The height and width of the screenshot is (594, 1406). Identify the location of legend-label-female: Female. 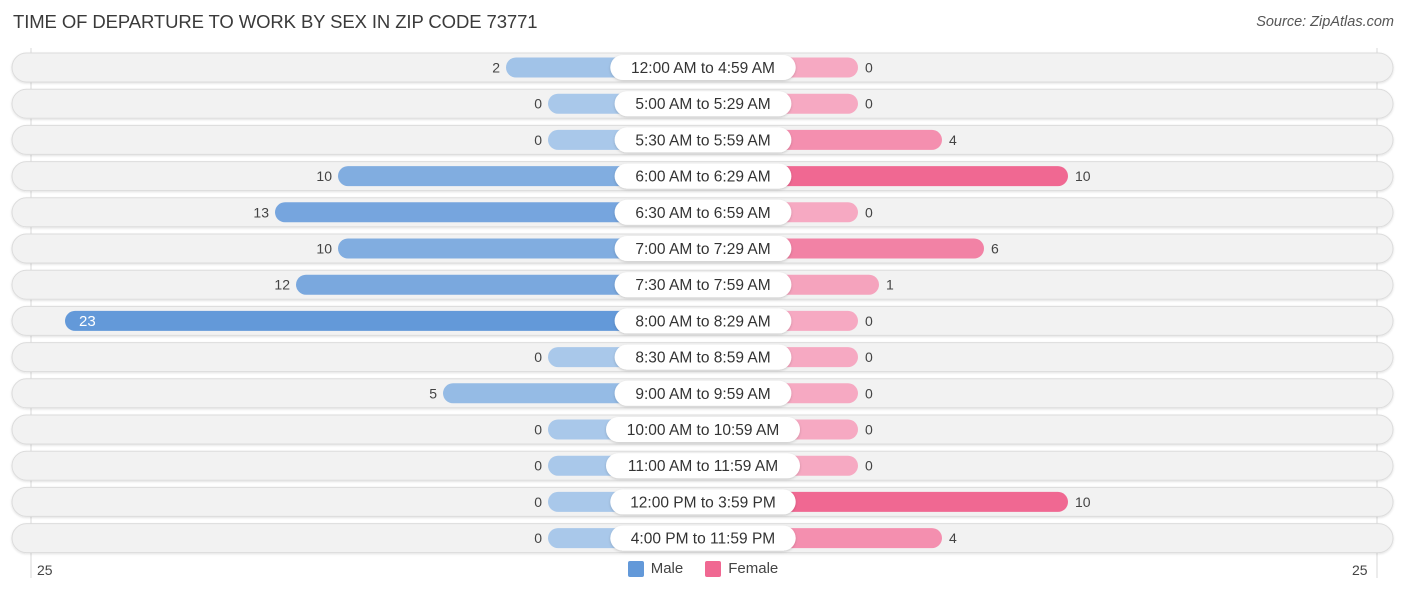
(753, 568).